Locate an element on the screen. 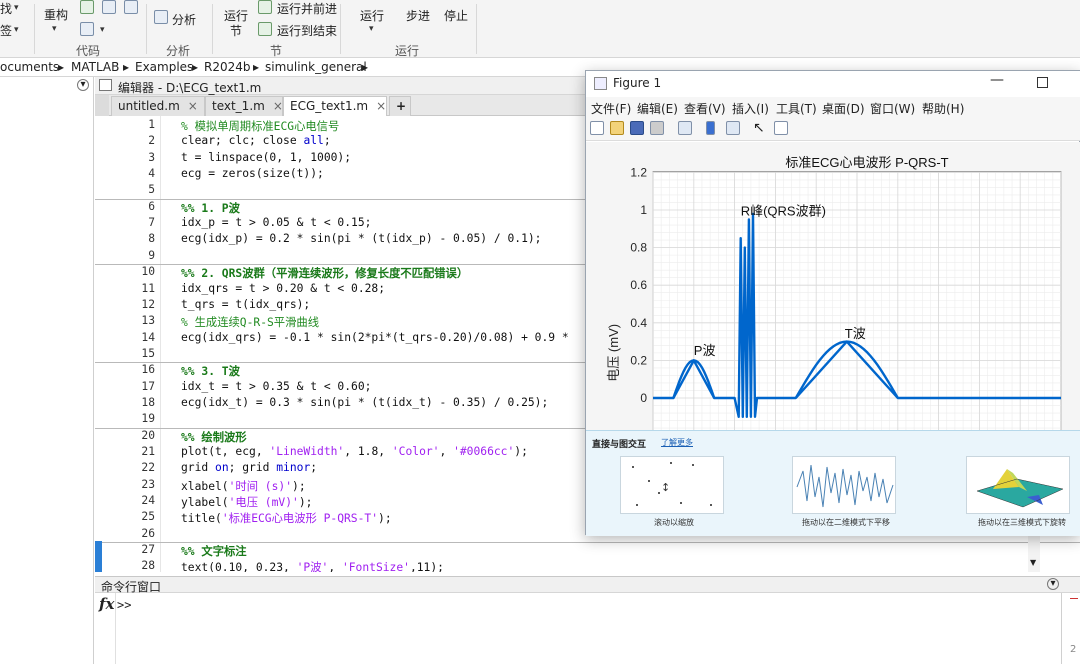  tab-text1: text_1.m × is located at coordinates (244, 106).